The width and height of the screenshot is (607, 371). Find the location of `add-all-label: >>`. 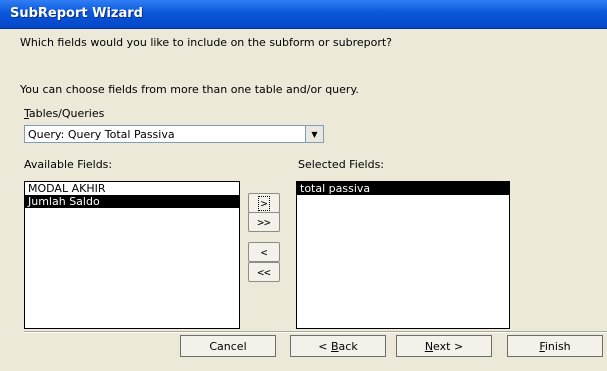

add-all-label: >> is located at coordinates (264, 222).